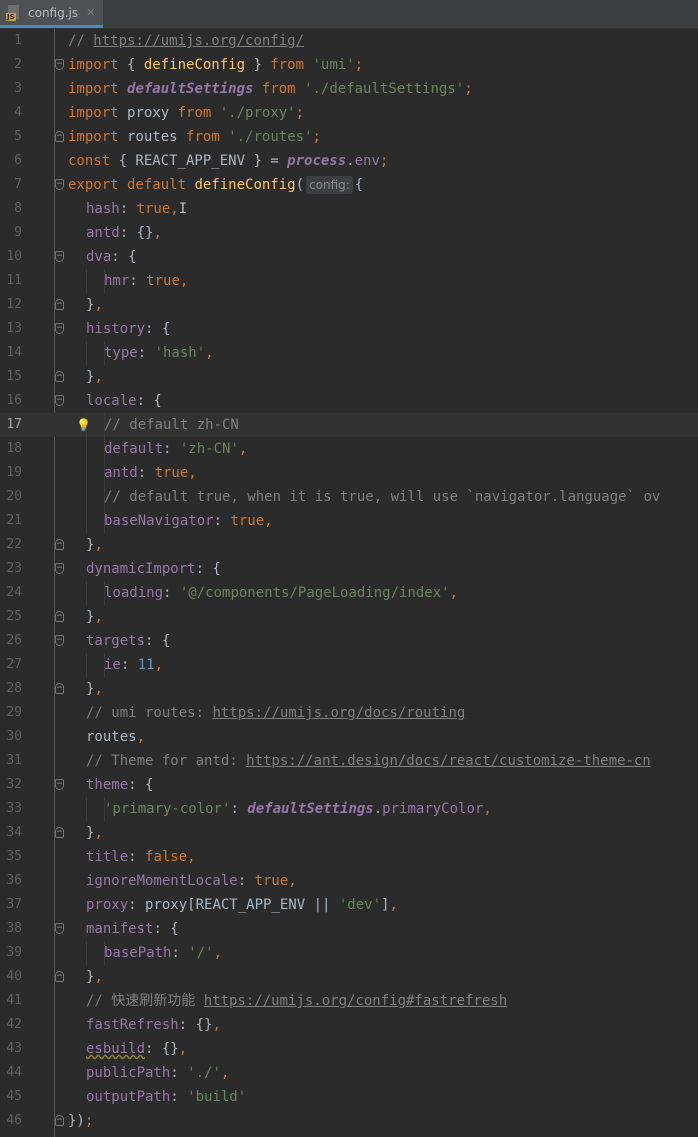 This screenshot has height=1137, width=698. Describe the element at coordinates (128, 1097) in the screenshot. I see `code-token: outputPath` at that location.